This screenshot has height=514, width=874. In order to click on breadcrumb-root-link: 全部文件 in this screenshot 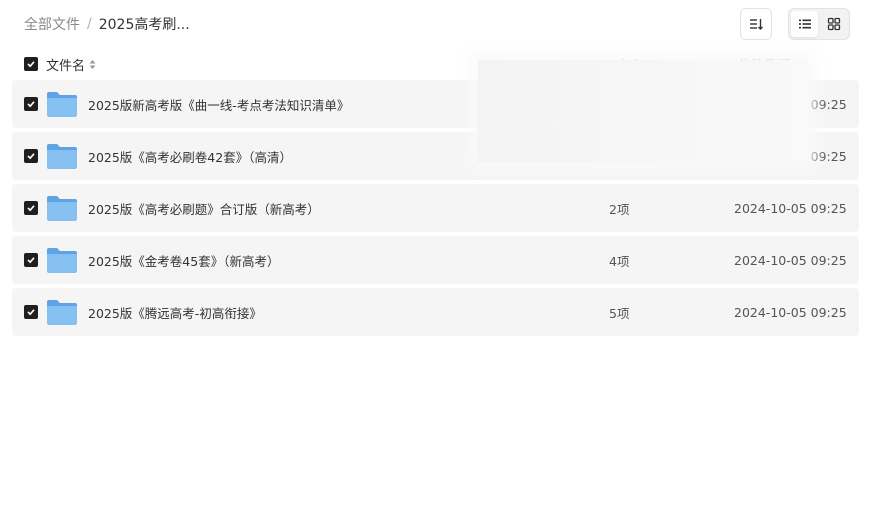, I will do `click(52, 24)`.